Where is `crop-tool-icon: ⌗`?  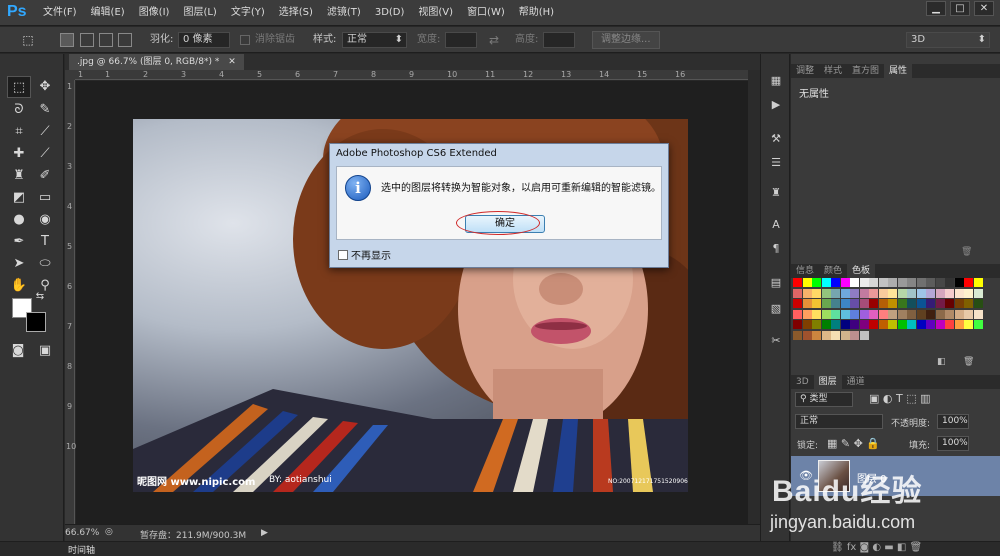
crop-tool-icon: ⌗ is located at coordinates (19, 132).